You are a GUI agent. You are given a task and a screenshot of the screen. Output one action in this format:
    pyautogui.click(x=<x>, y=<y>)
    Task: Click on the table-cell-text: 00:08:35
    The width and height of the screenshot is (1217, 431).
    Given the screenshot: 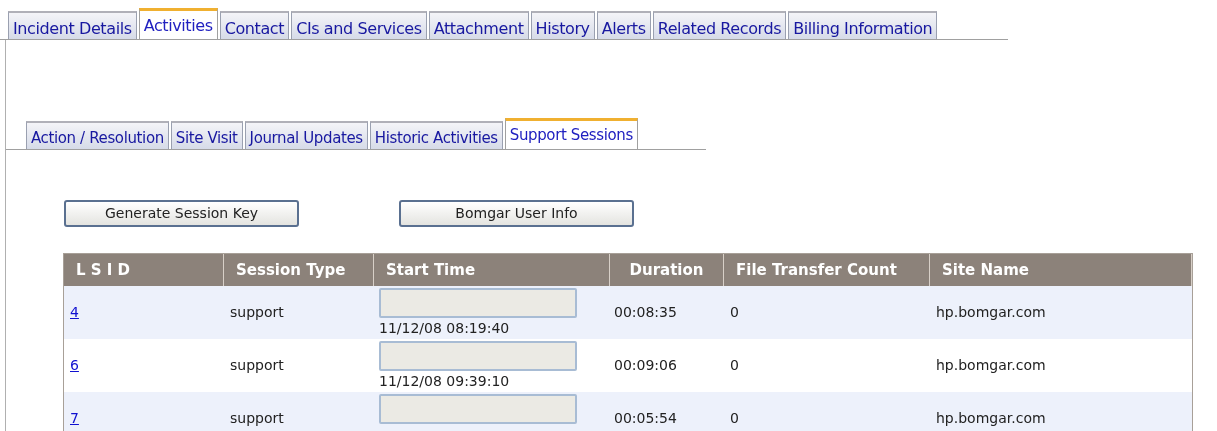 What is the action you would take?
    pyautogui.click(x=645, y=312)
    